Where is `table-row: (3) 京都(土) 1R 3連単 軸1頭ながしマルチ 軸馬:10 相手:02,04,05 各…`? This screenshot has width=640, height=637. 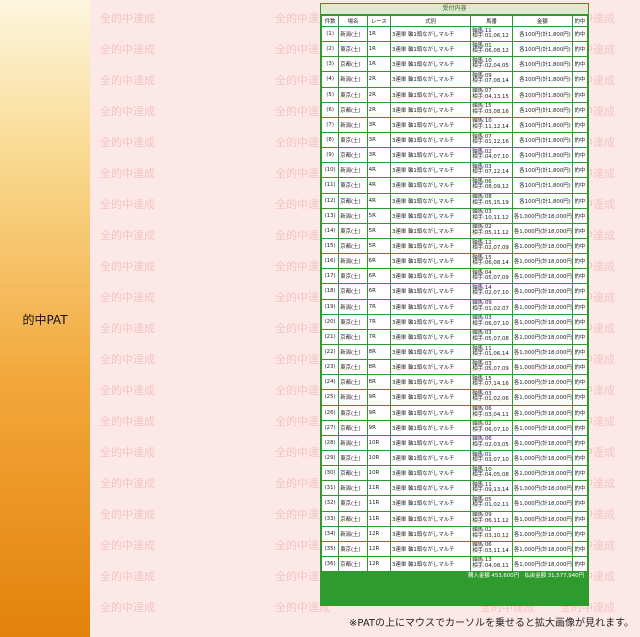
table-row: (3) 京都(土) 1R 3連単 軸1頭ながしマルチ 軸馬:10 相手:02,04,05 各… is located at coordinates (454, 64).